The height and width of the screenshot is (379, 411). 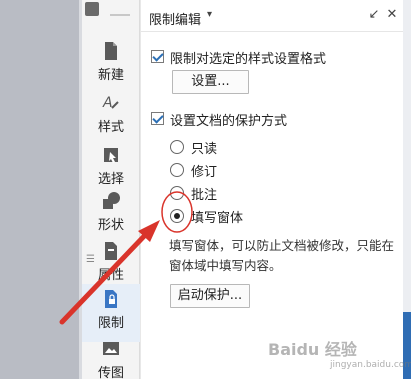 What do you see at coordinates (111, 155) in the screenshot?
I see `select-icon` at bounding box center [111, 155].